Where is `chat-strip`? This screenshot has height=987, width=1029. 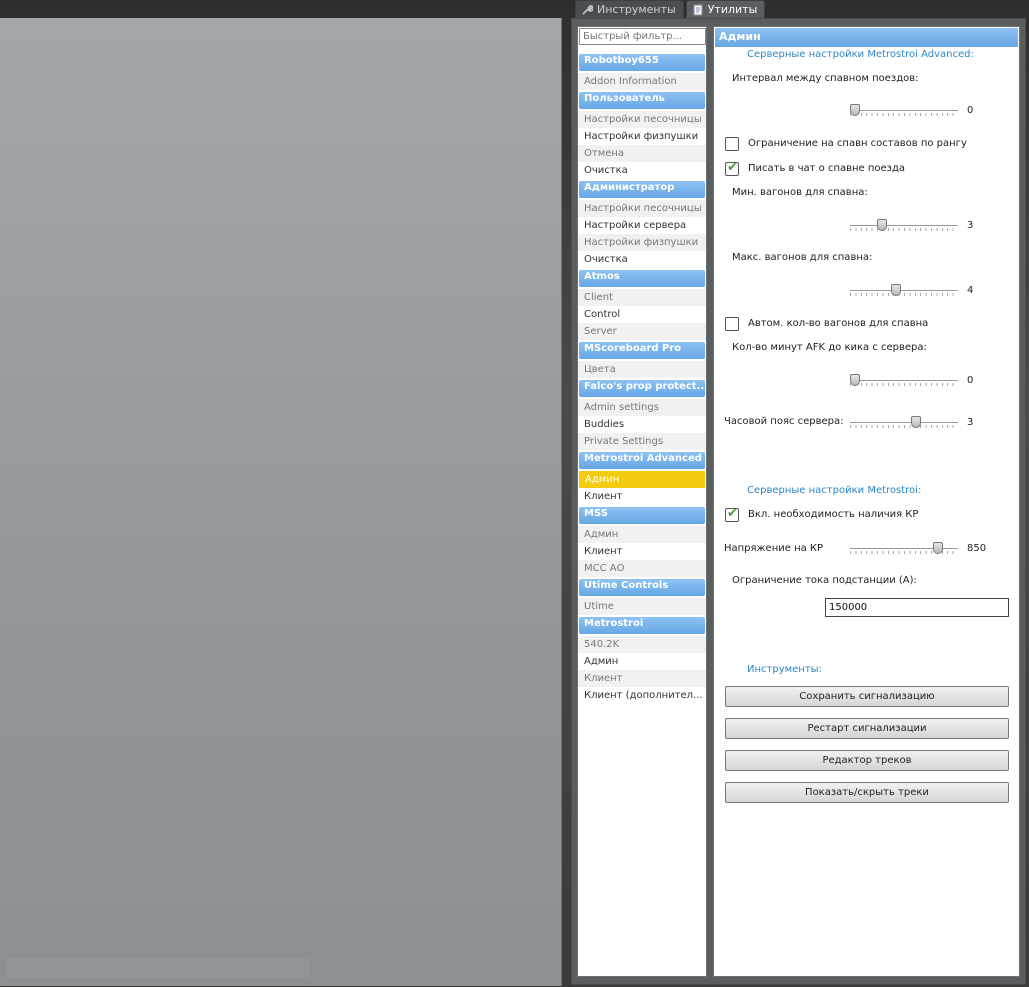 chat-strip is located at coordinates (158, 968).